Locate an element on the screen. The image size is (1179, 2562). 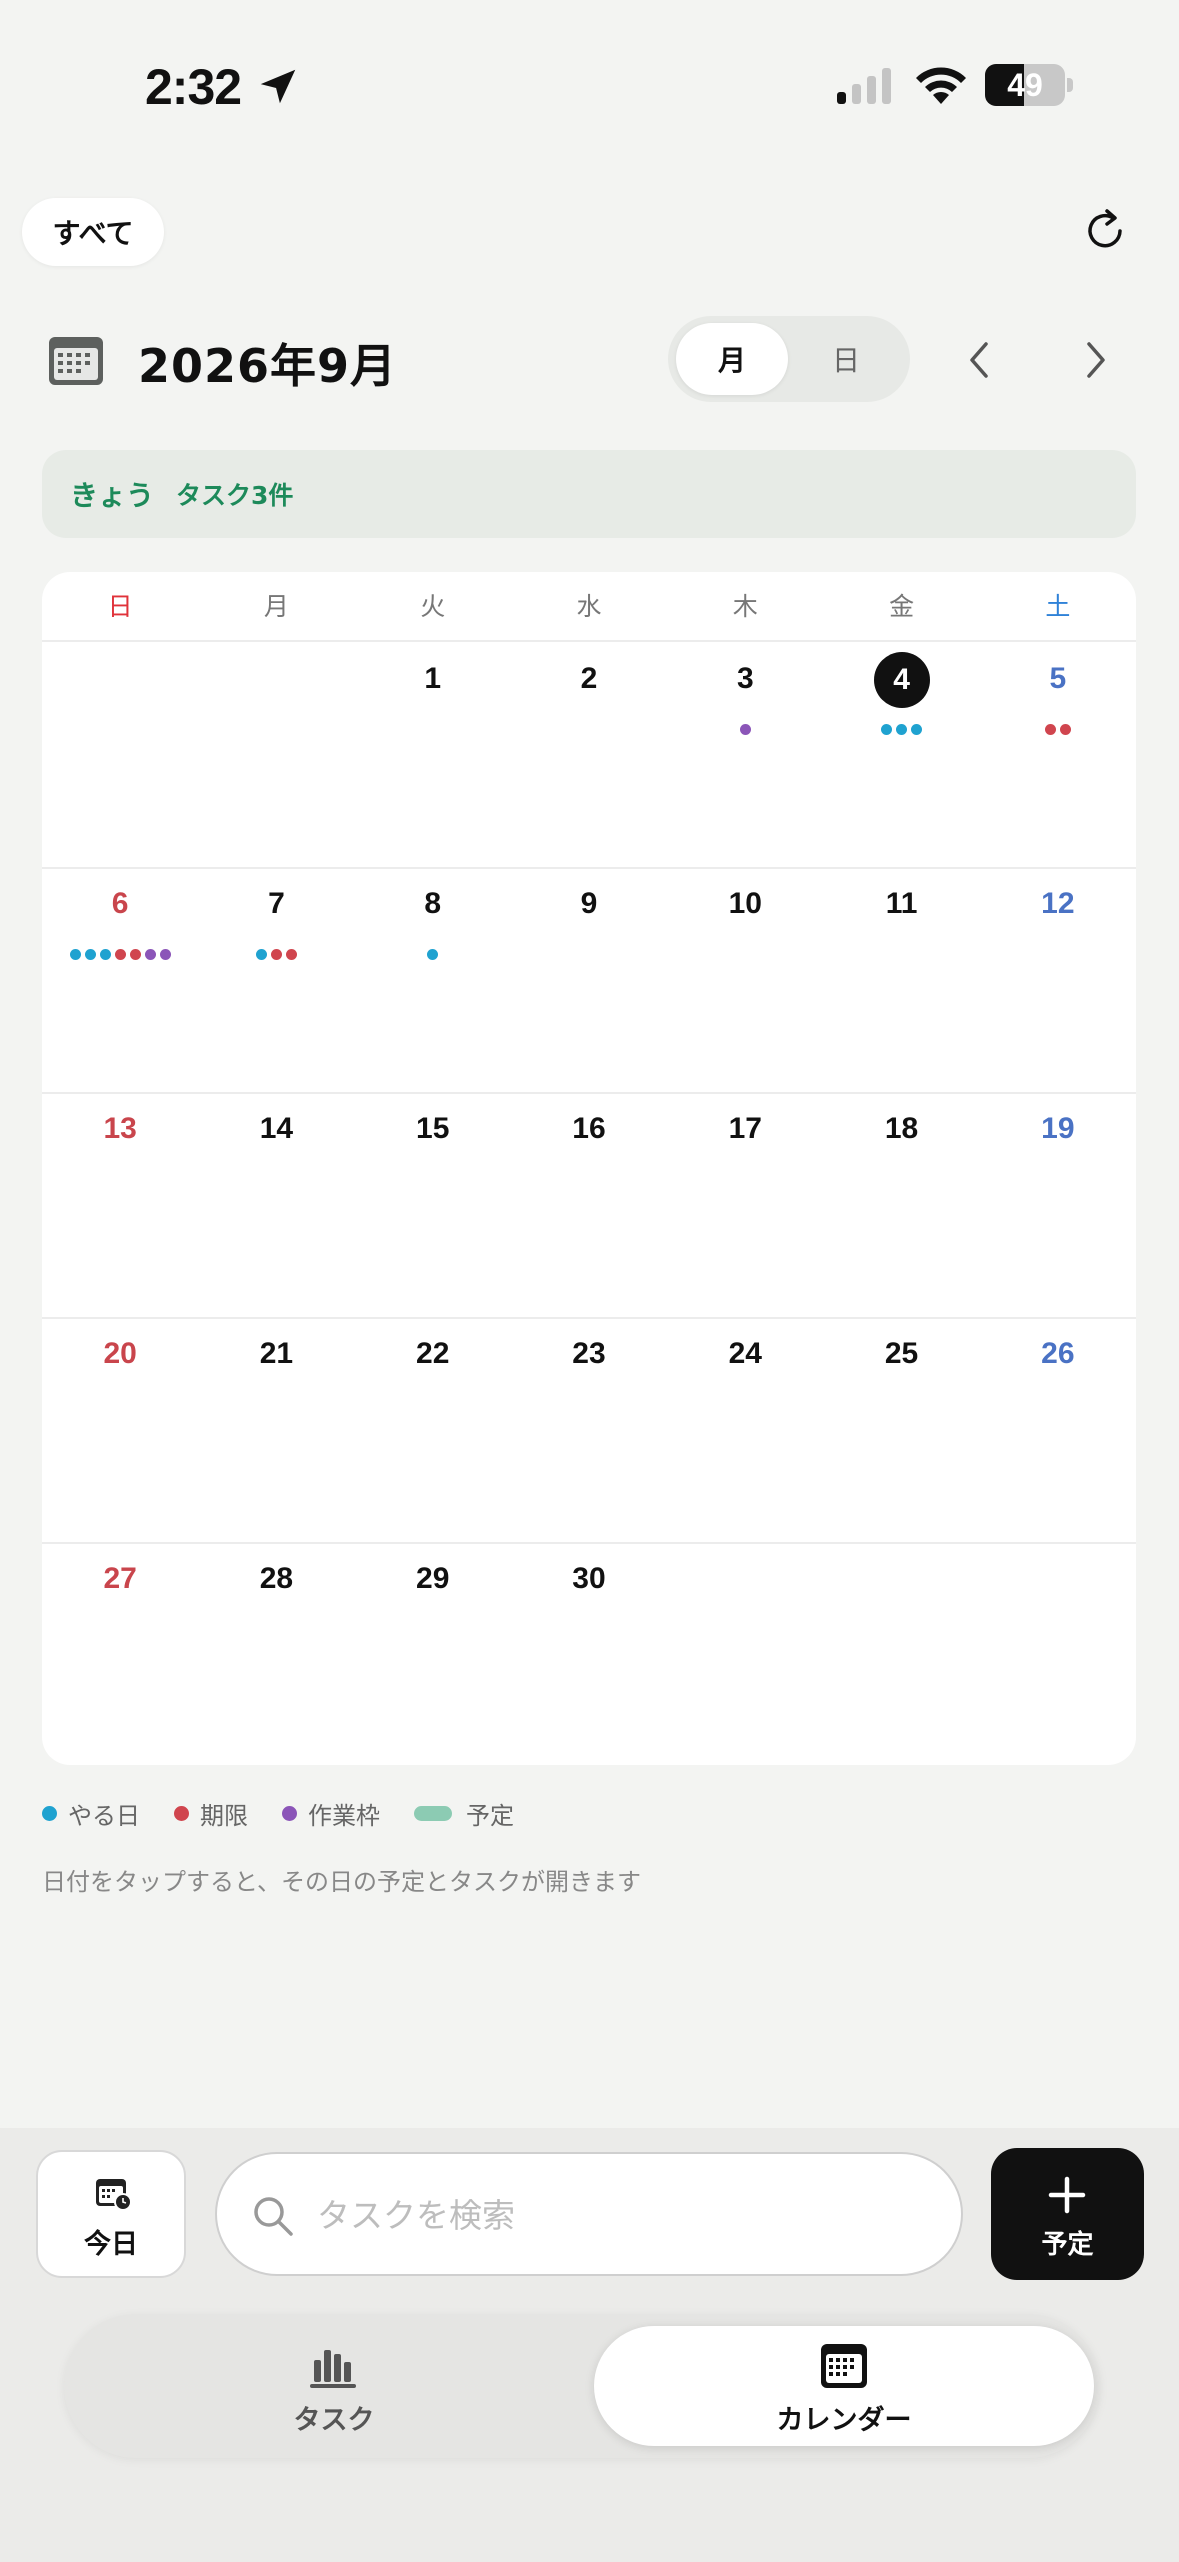
legend-work-slot: 作業枠 is located at coordinates (331, 1813).